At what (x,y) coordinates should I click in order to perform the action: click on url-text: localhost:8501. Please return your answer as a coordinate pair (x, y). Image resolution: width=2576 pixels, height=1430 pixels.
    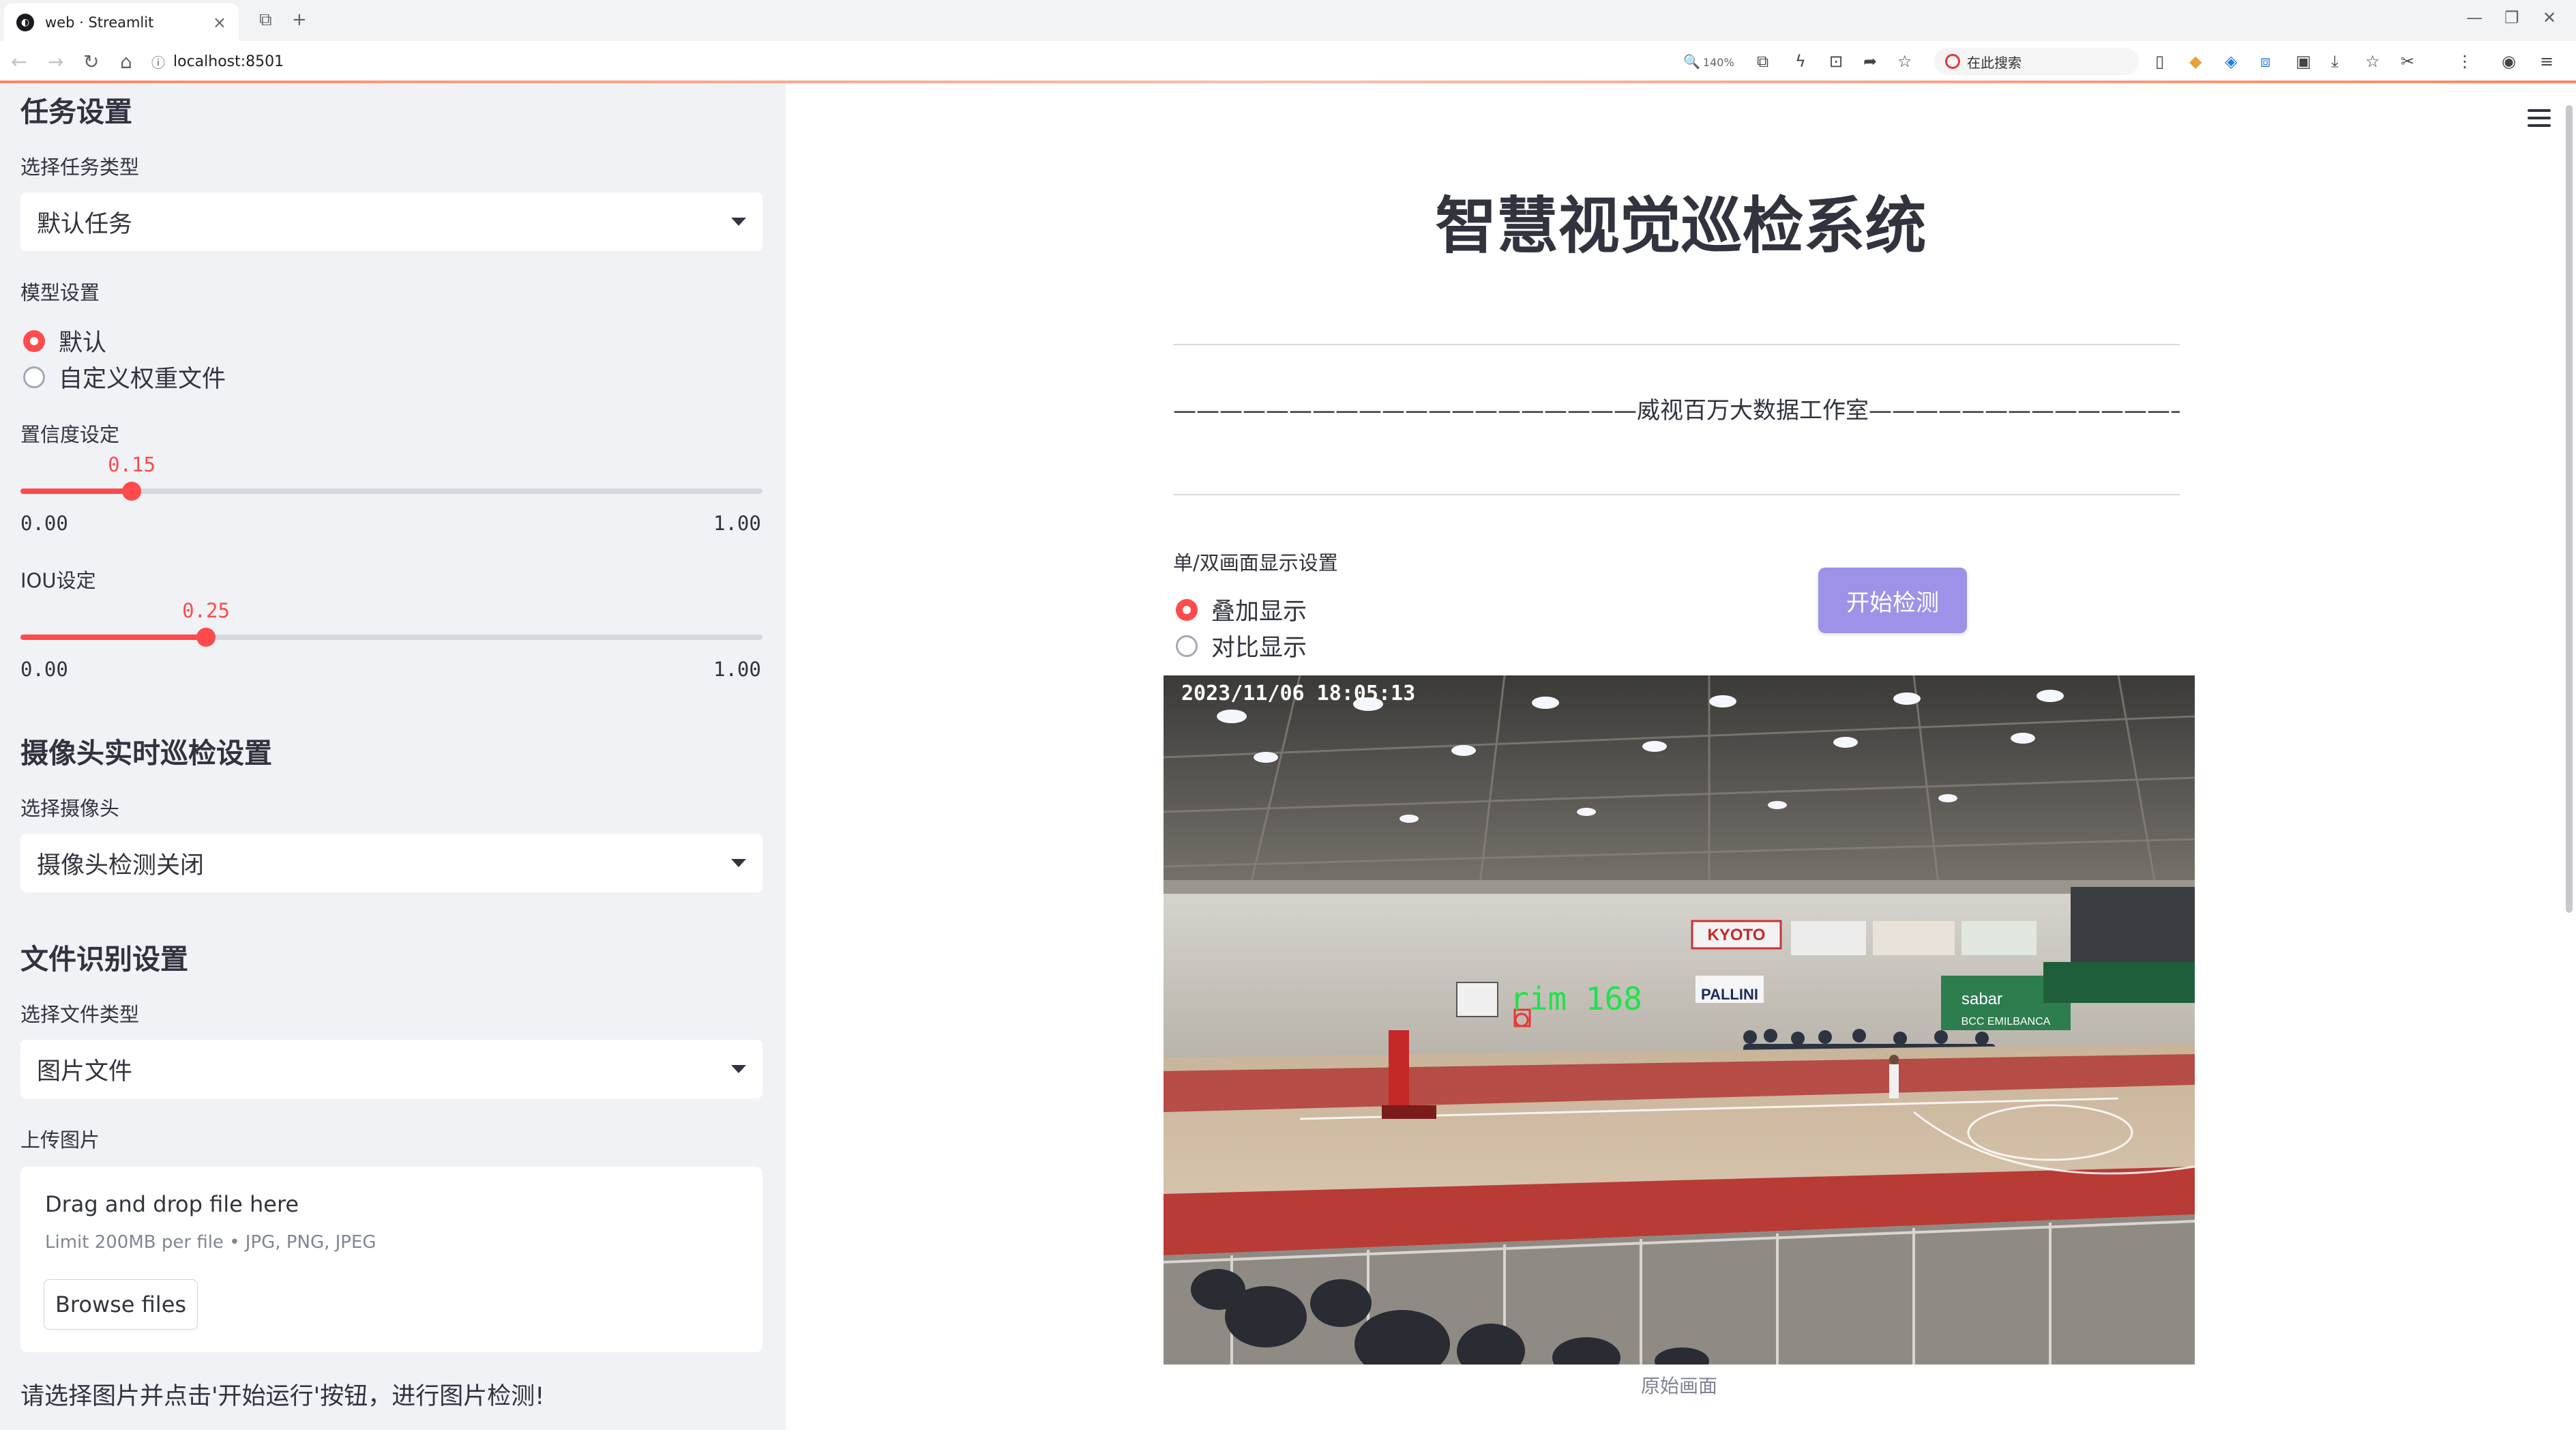
    Looking at the image, I should click on (228, 62).